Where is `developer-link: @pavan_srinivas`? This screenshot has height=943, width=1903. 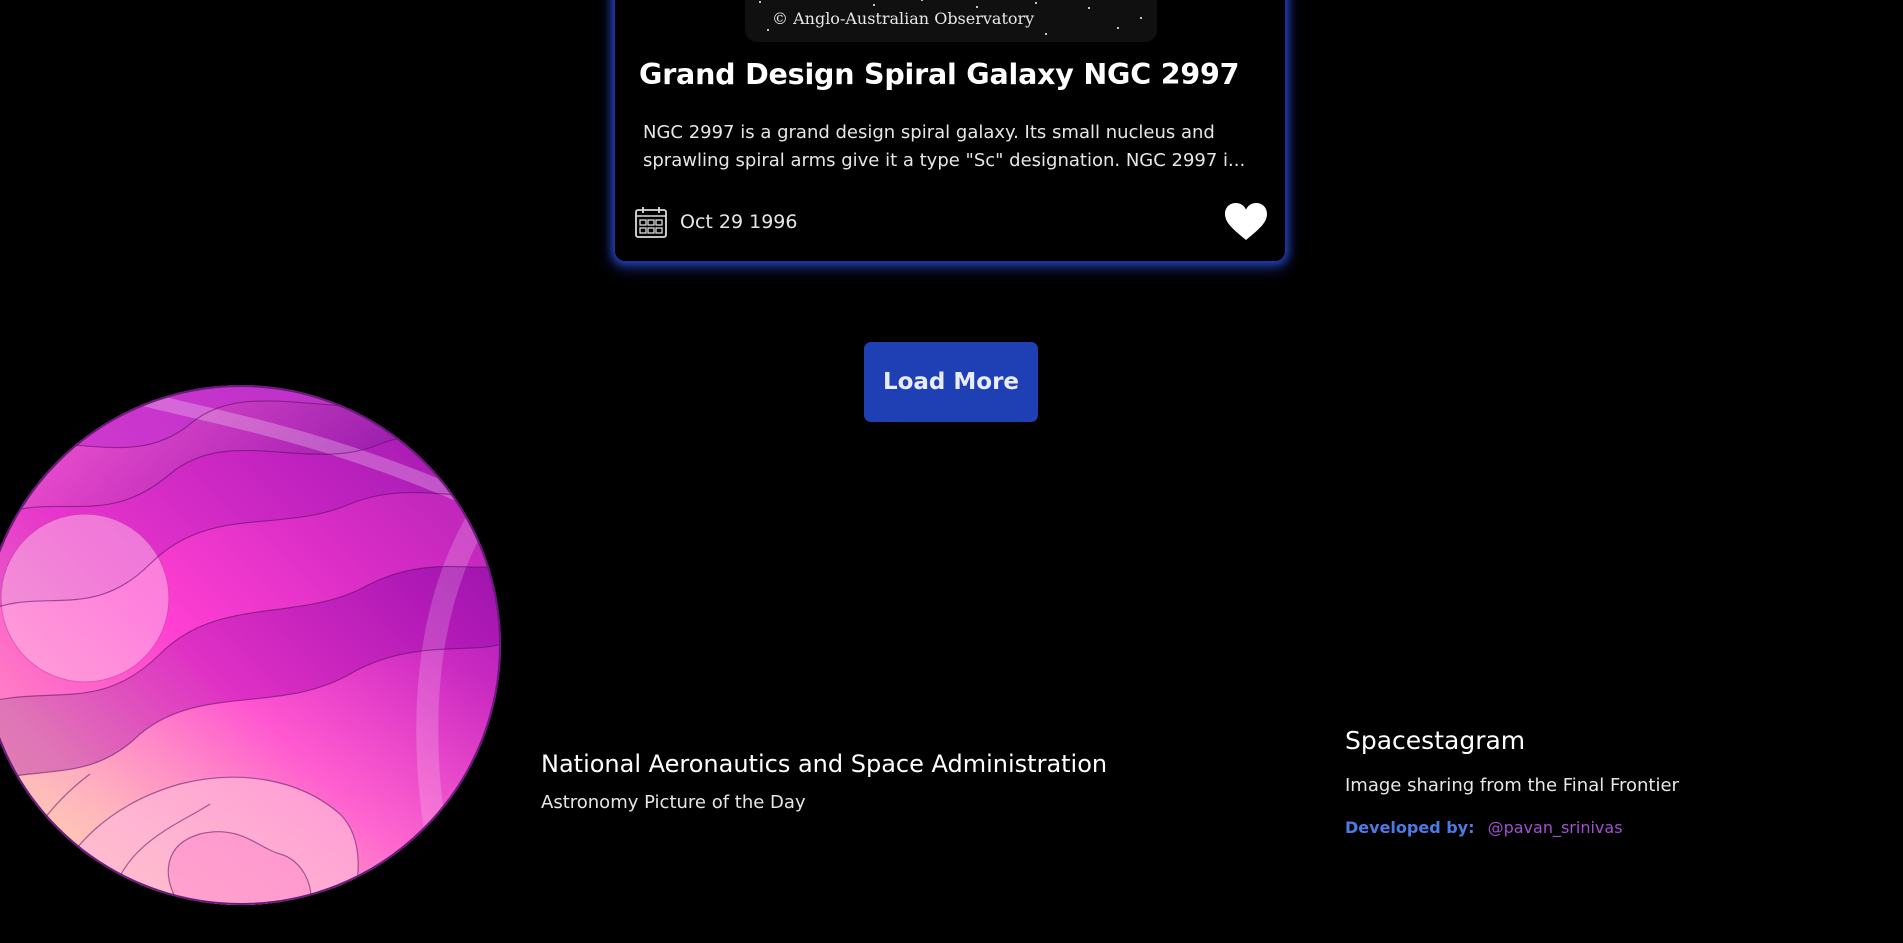
developer-link: @pavan_srinivas is located at coordinates (1555, 827).